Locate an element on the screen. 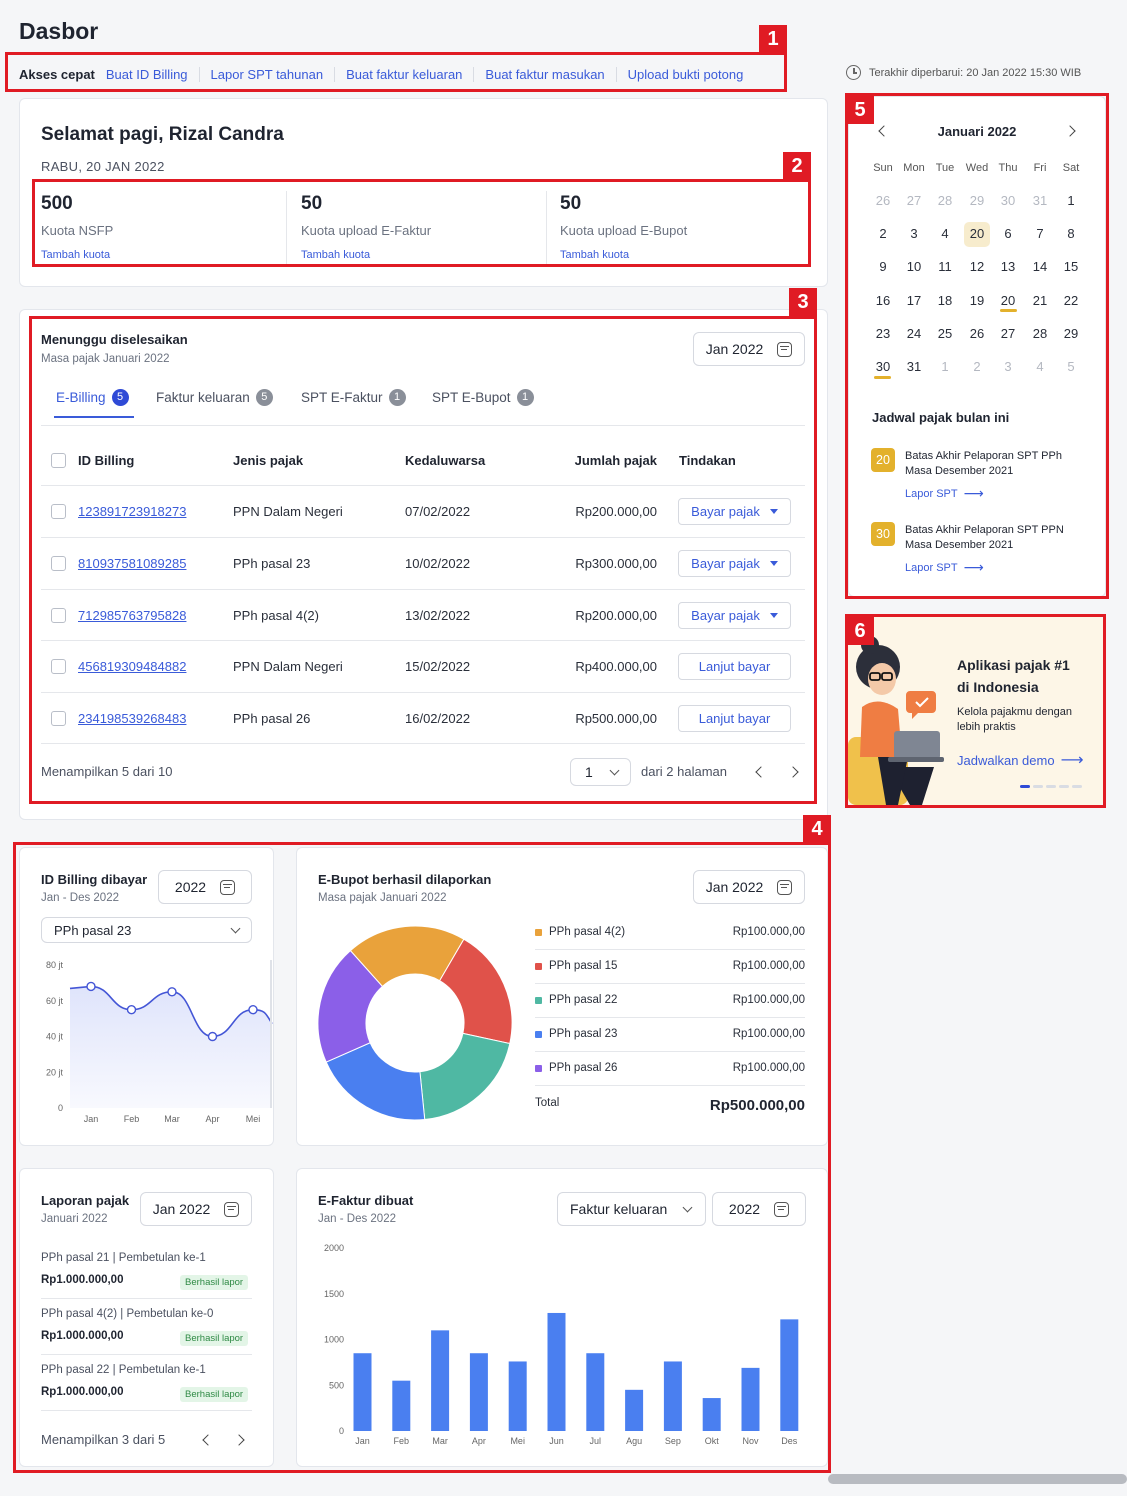 Image resolution: width=1127 pixels, height=1496 pixels. calendar-day: 13 is located at coordinates (1008, 267).